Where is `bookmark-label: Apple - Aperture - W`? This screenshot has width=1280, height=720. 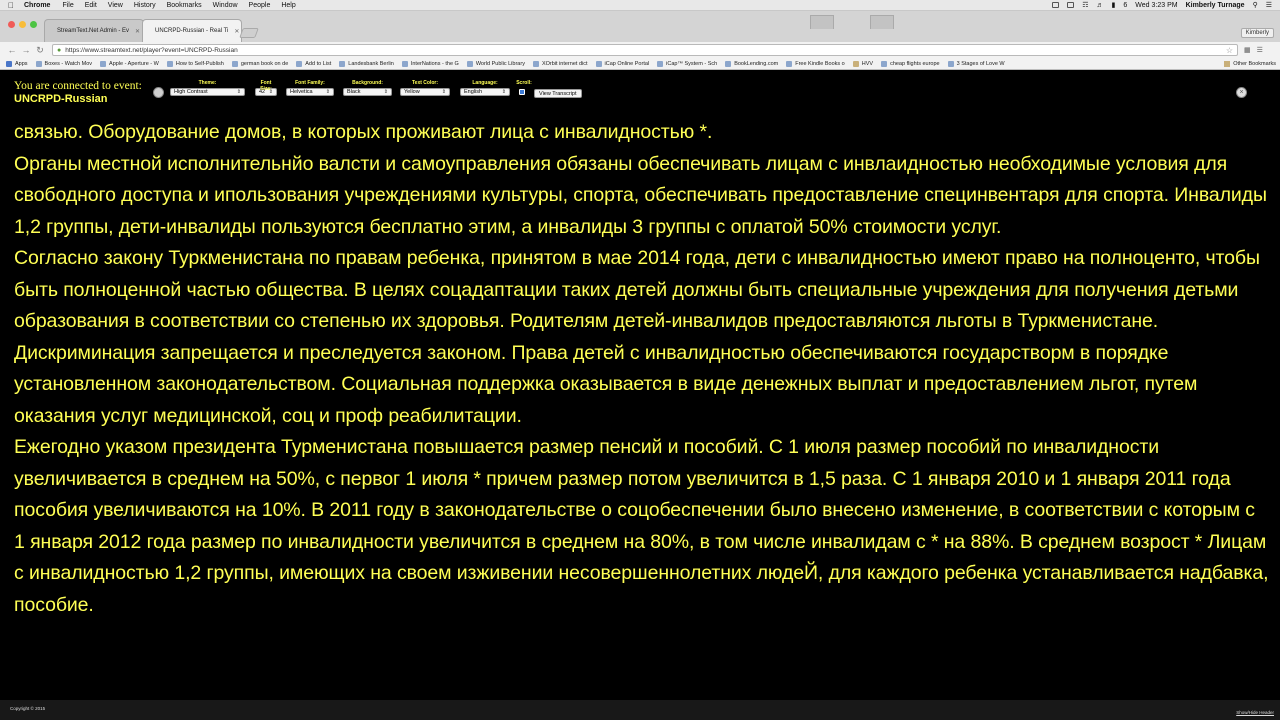
bookmark-label: Apple - Aperture - W is located at coordinates (134, 63).